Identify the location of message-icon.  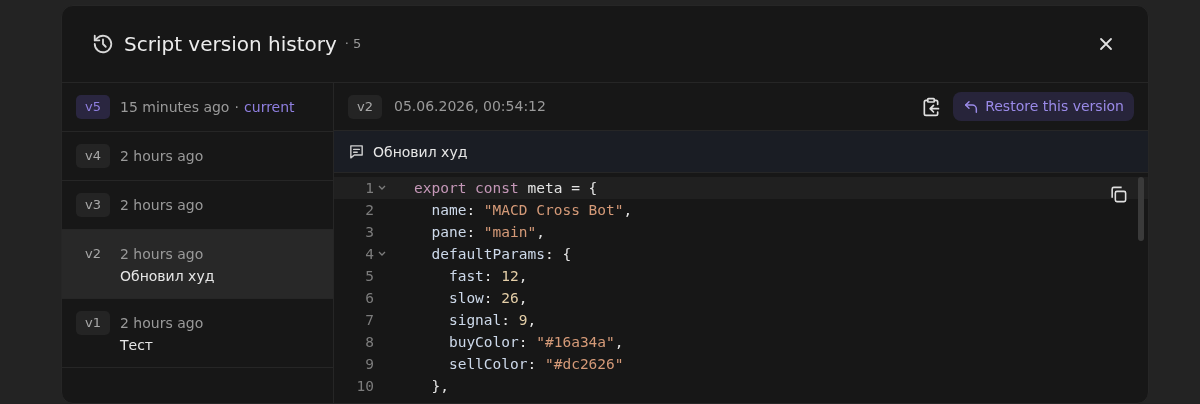
(356, 151).